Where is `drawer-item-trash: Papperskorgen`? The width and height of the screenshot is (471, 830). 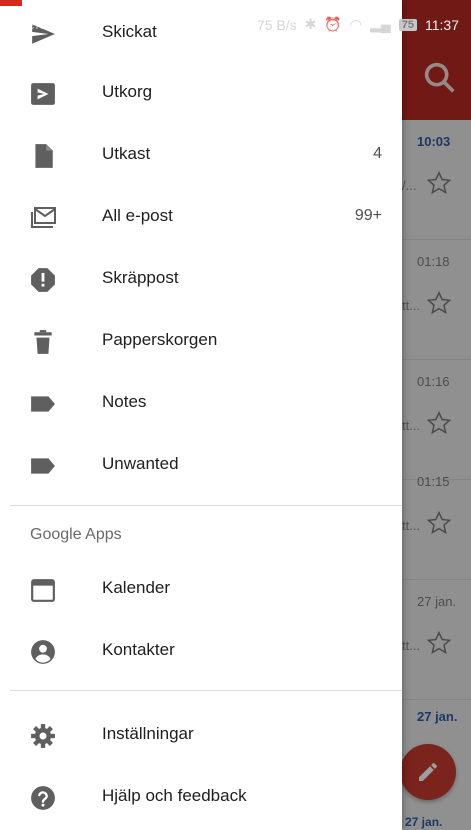 drawer-item-trash: Papperskorgen is located at coordinates (201, 341).